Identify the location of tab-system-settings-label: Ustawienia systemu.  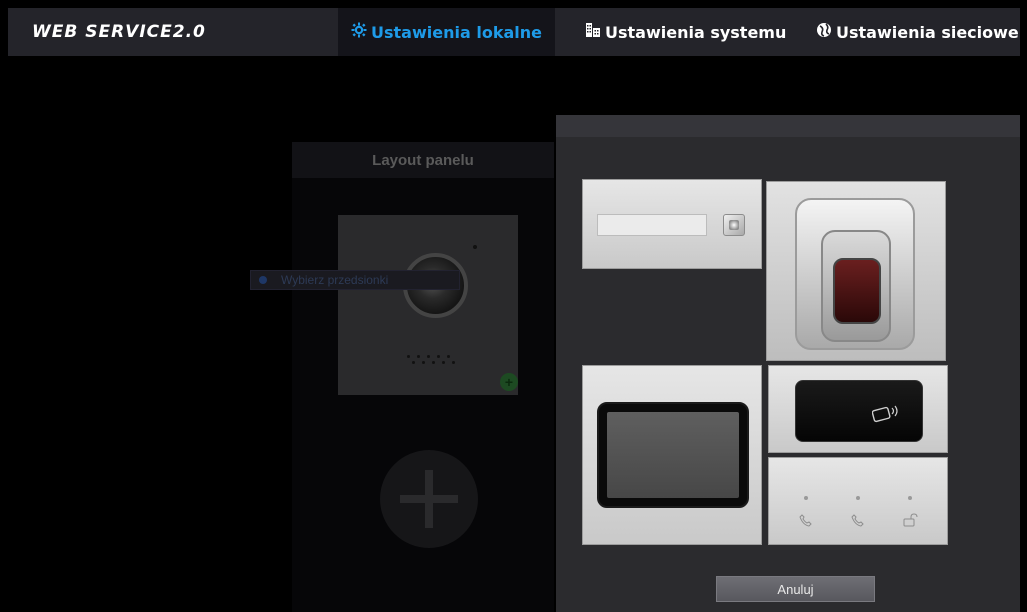
(696, 32).